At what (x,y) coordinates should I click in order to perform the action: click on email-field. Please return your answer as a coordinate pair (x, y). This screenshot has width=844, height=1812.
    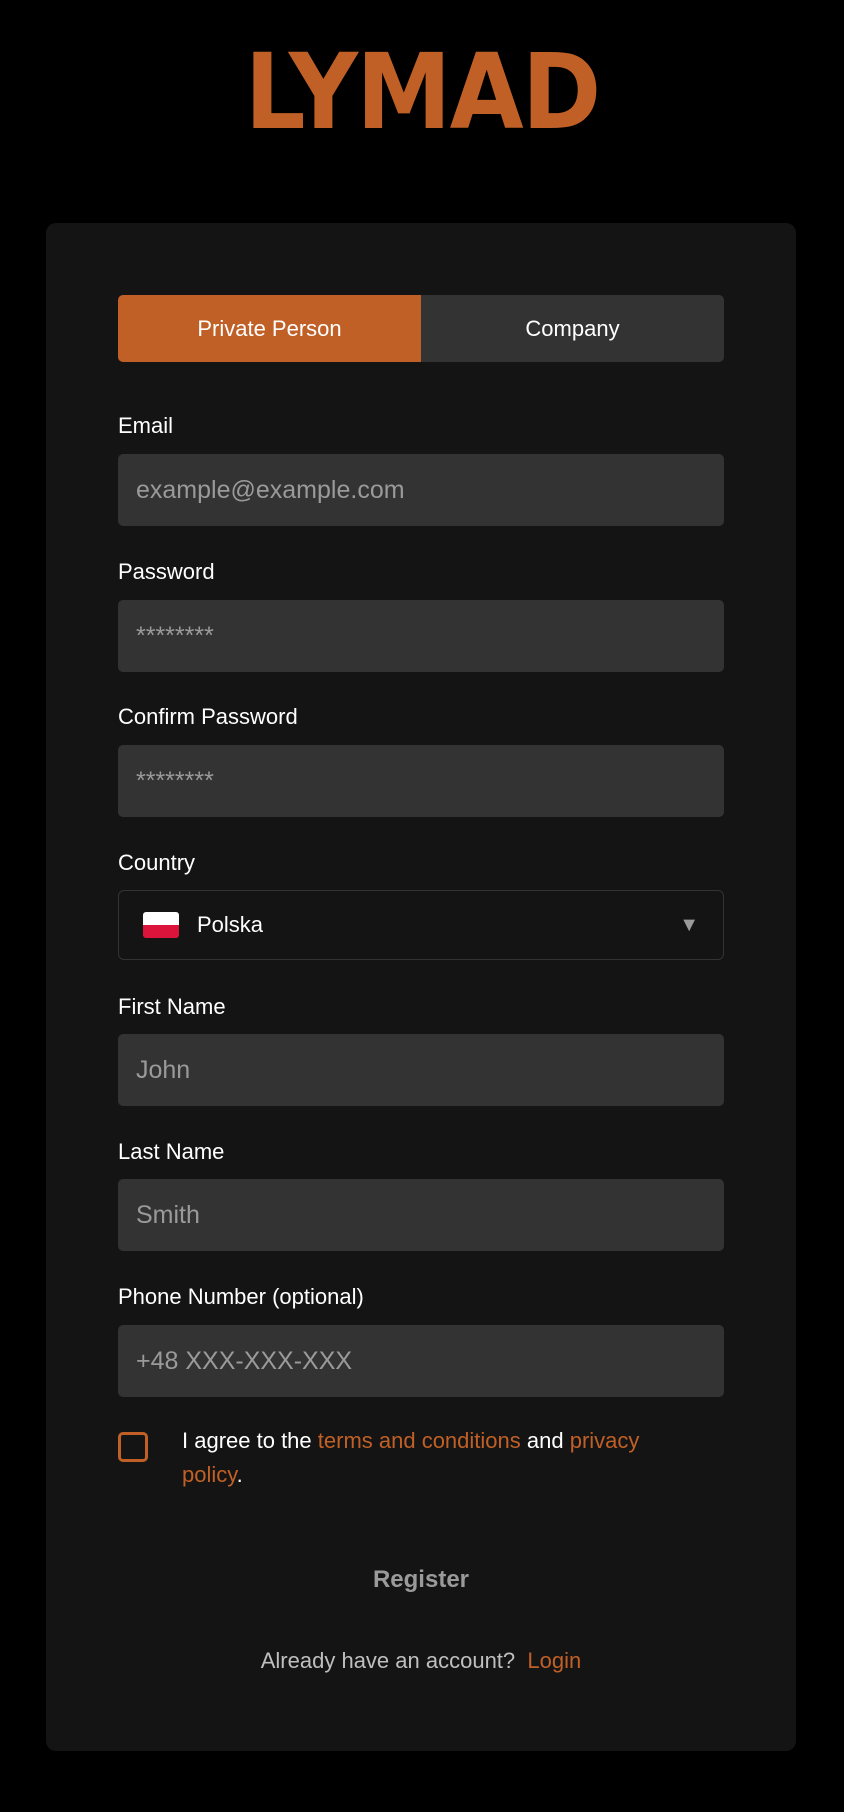
    Looking at the image, I should click on (421, 490).